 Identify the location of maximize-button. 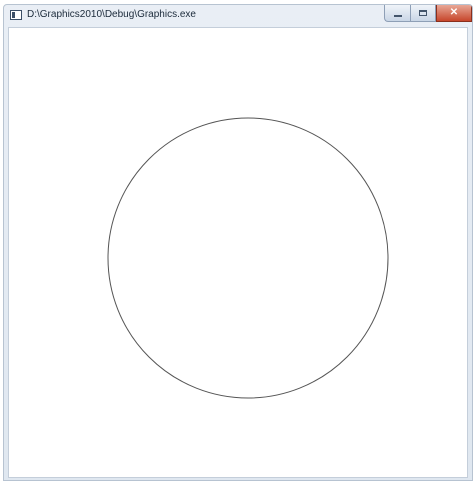
(423, 13).